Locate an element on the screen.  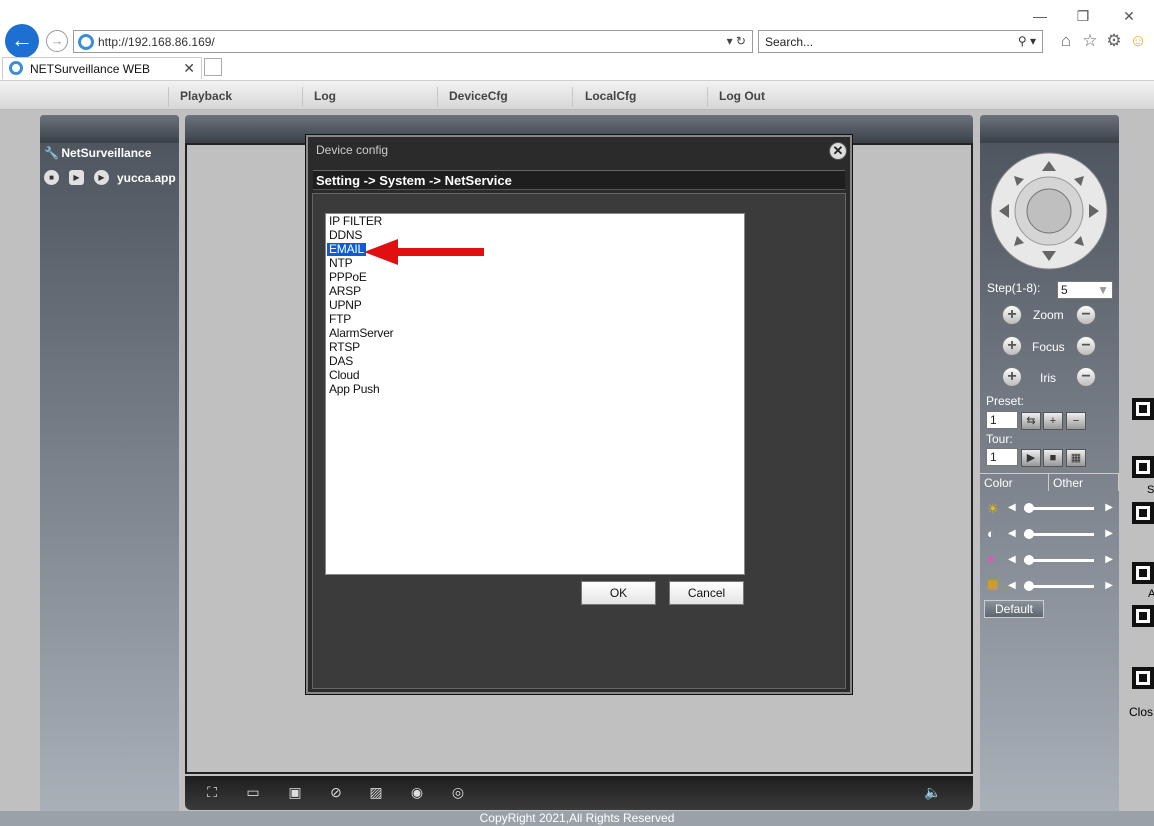
contrast-slider: ◀ ▶ is located at coordinates (1060, 534).